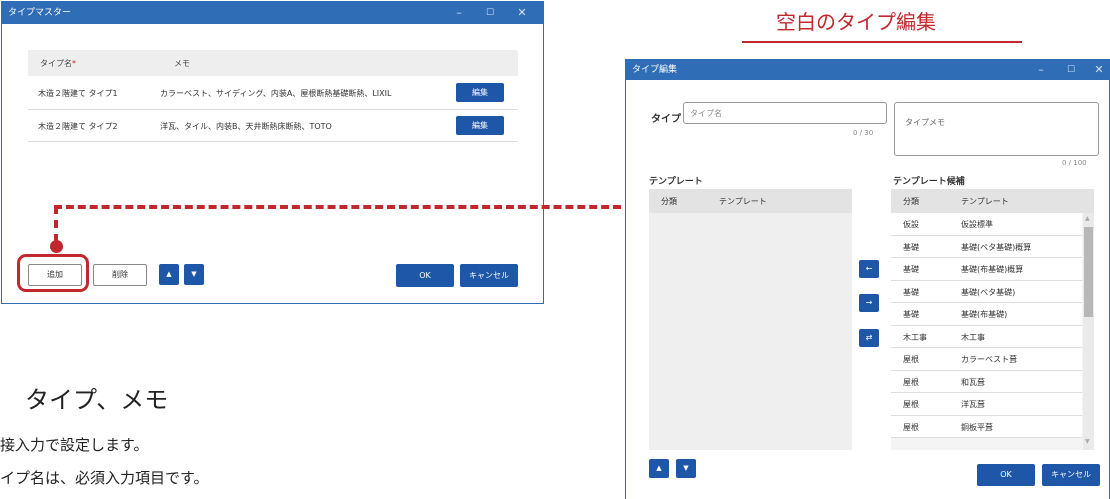 The image size is (1110, 499). What do you see at coordinates (1087, 218) in the screenshot?
I see `scroll-up-arrow-icon: ▲` at bounding box center [1087, 218].